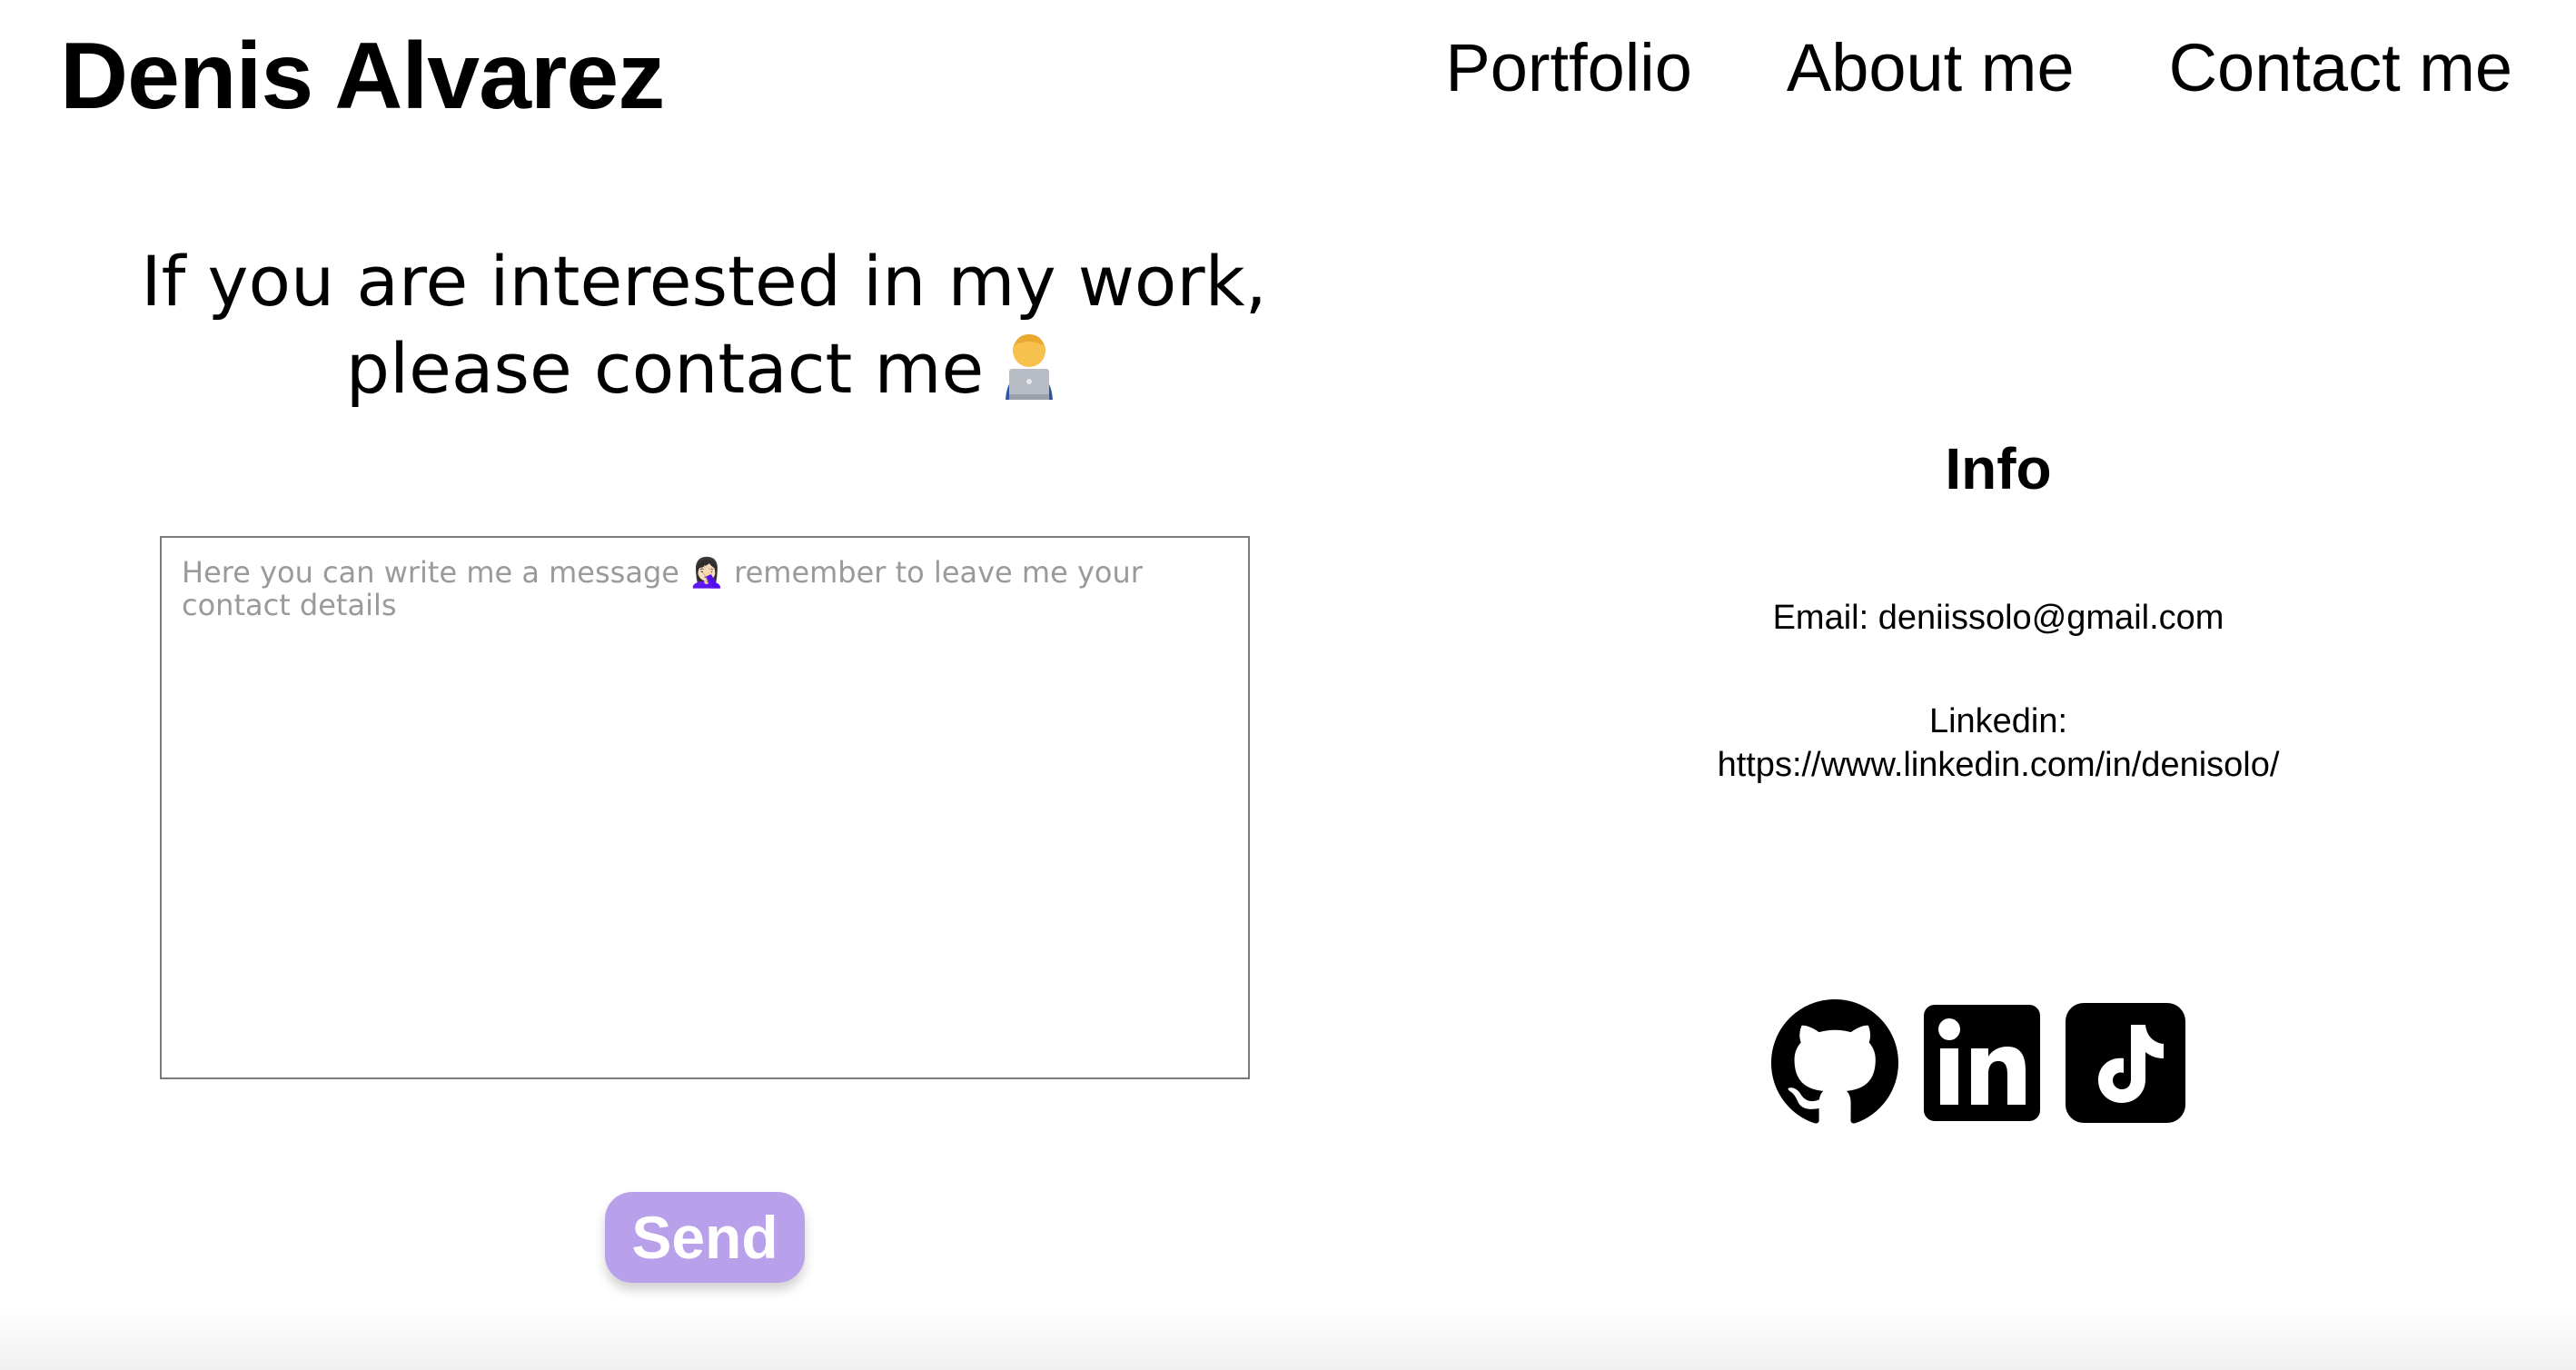 This screenshot has width=2576, height=1370. Describe the element at coordinates (2125, 1065) in the screenshot. I see `tiktok-icon` at that location.